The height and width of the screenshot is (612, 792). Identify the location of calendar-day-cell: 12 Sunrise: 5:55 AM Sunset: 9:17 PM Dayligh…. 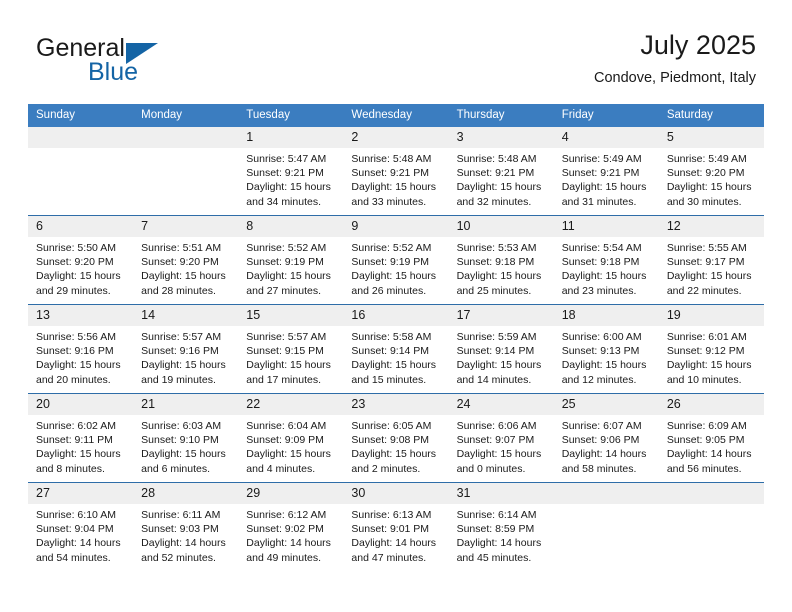
(711, 260).